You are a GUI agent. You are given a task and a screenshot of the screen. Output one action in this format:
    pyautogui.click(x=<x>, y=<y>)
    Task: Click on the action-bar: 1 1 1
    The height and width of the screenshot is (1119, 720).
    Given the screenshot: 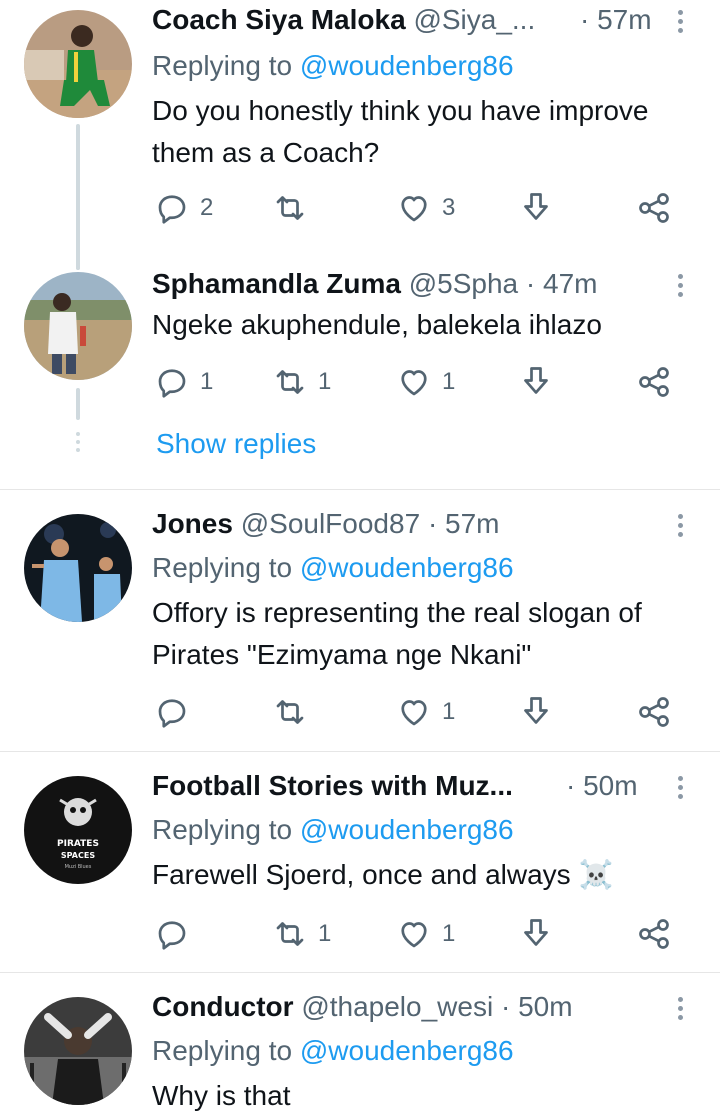 What is the action you would take?
    pyautogui.click(x=422, y=382)
    